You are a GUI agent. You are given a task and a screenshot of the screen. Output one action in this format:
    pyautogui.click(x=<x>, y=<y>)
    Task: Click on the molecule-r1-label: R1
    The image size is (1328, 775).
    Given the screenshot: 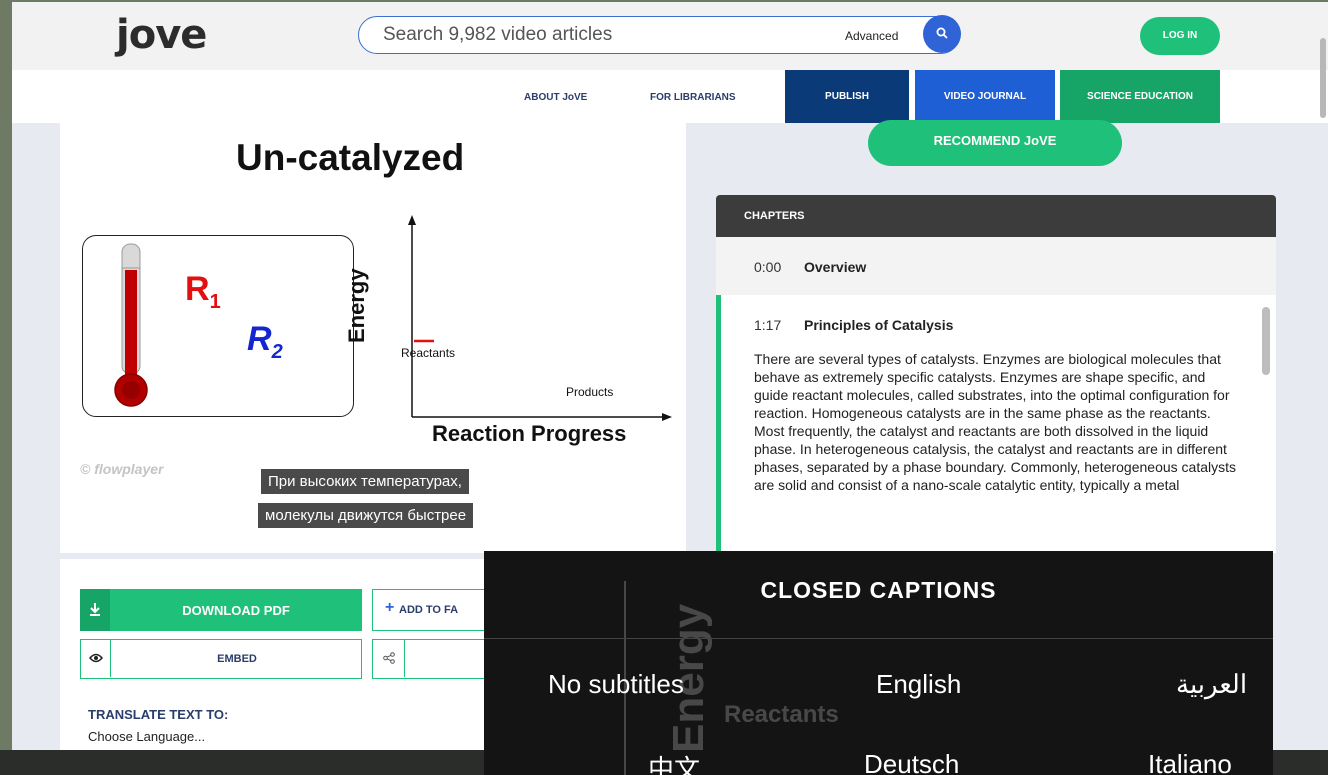 What is the action you would take?
    pyautogui.click(x=203, y=291)
    